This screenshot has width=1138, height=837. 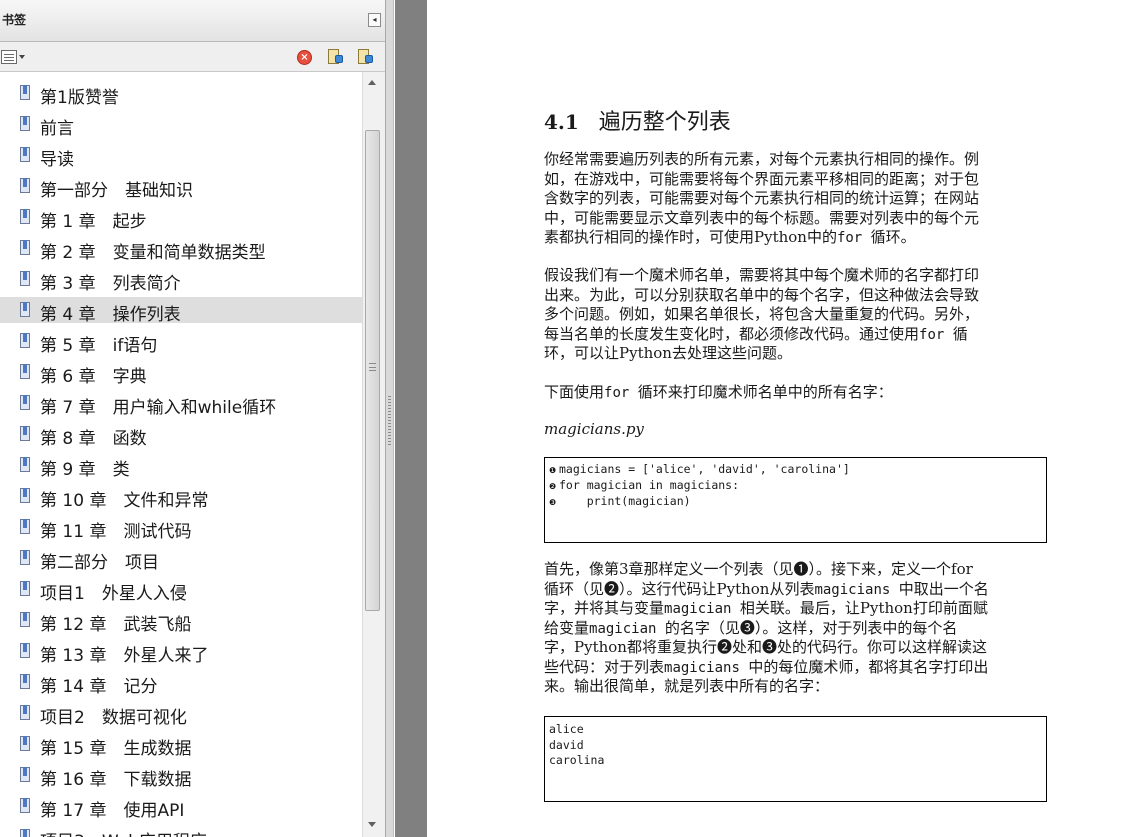 I want to click on bookmark-label: 第 13 章 外星人来了, so click(x=124, y=656).